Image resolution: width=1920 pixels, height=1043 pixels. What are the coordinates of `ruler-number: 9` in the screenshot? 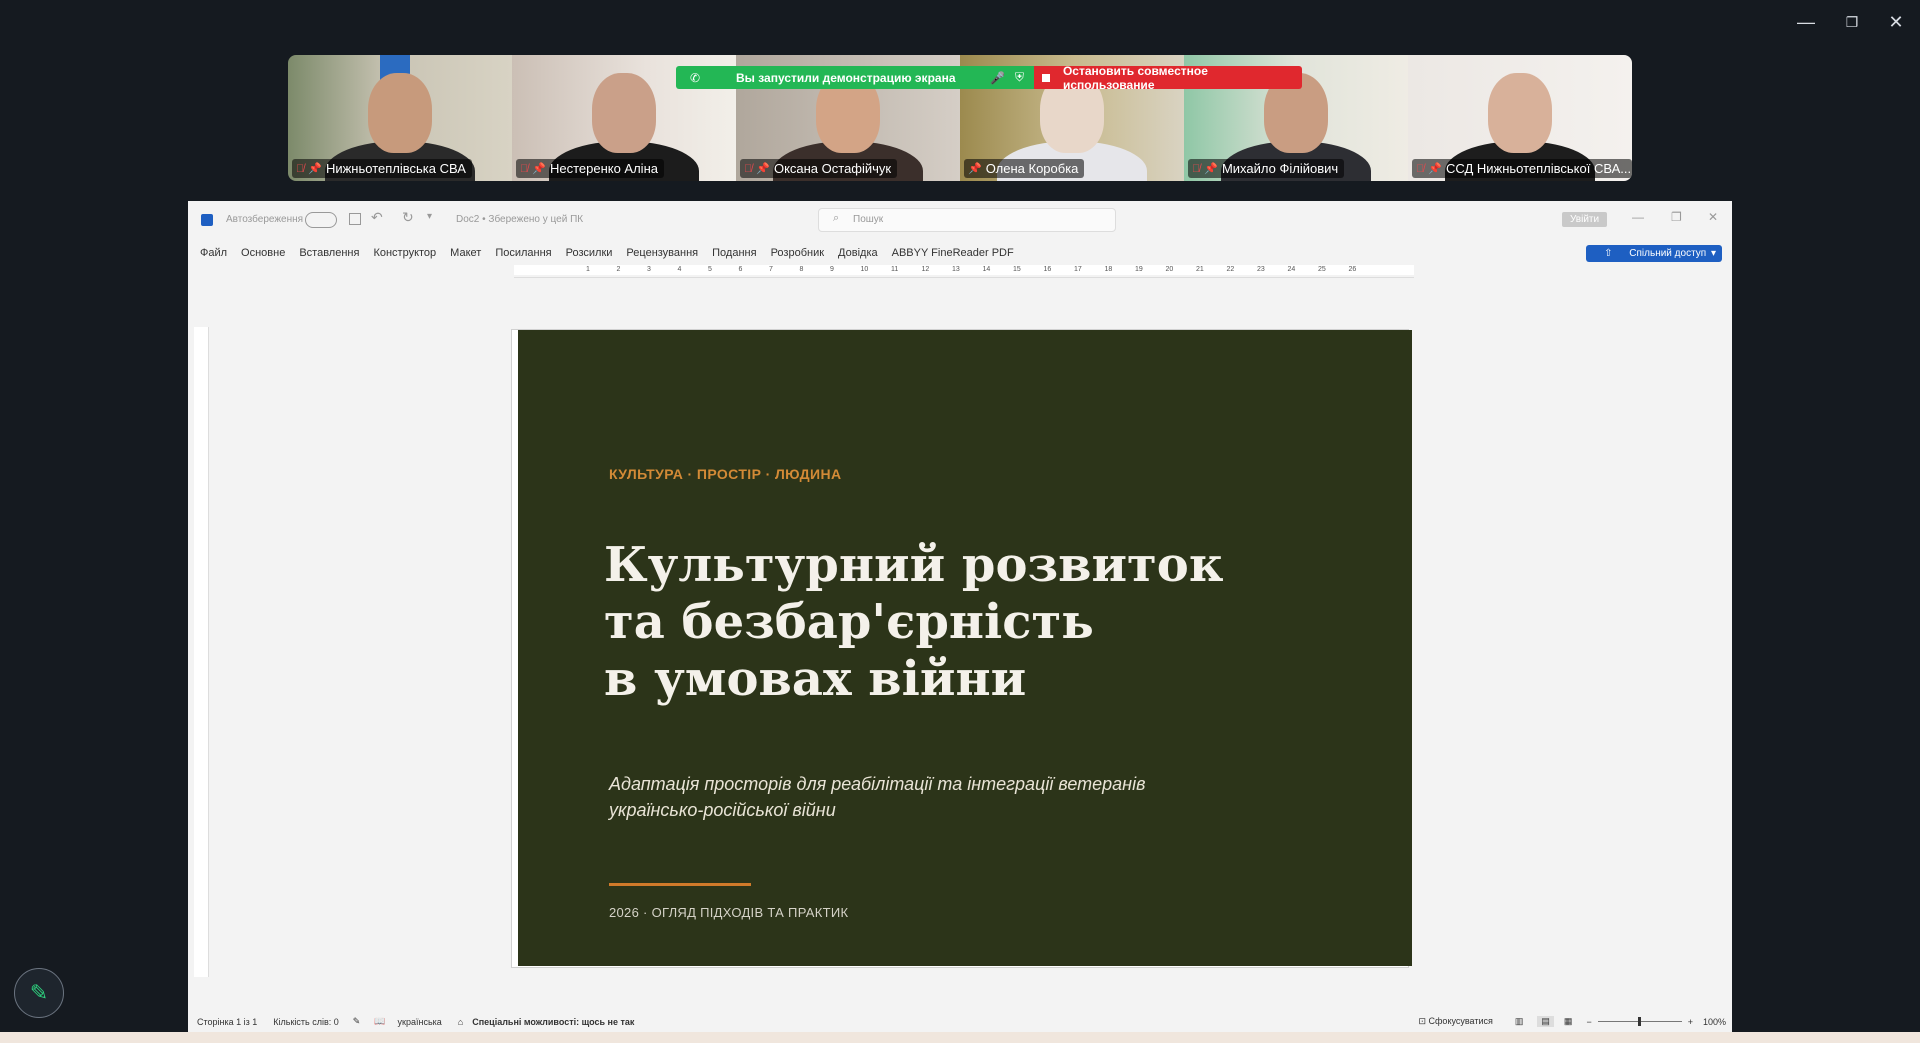 It's located at (832, 269).